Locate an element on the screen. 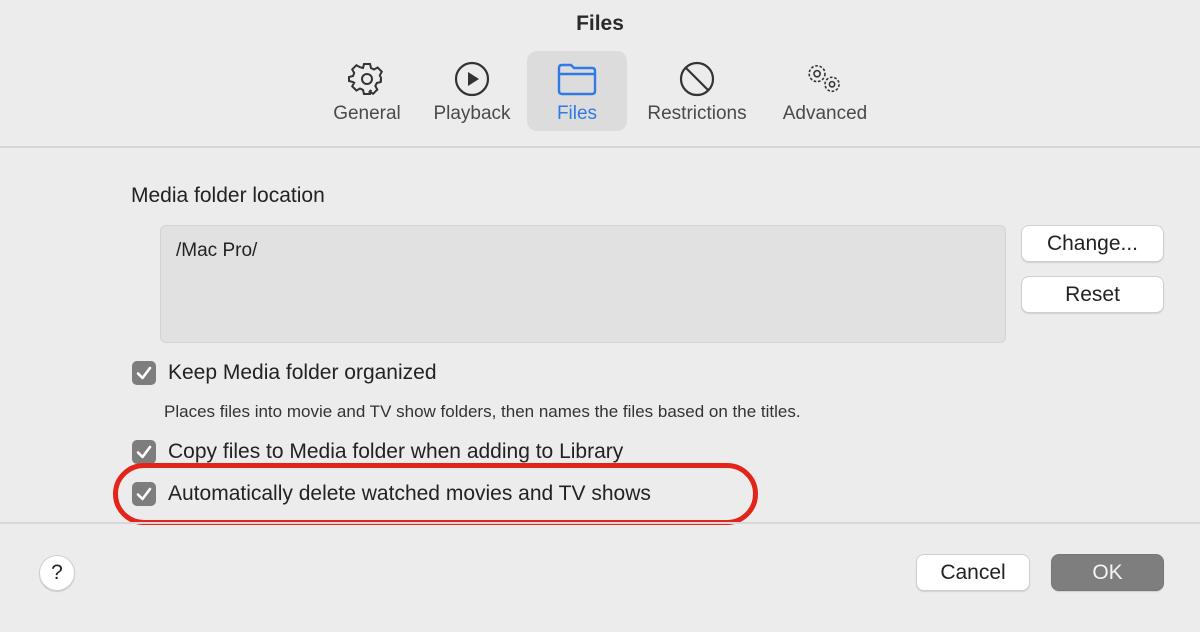 This screenshot has width=1200, height=632. window-title: Files is located at coordinates (600, 23).